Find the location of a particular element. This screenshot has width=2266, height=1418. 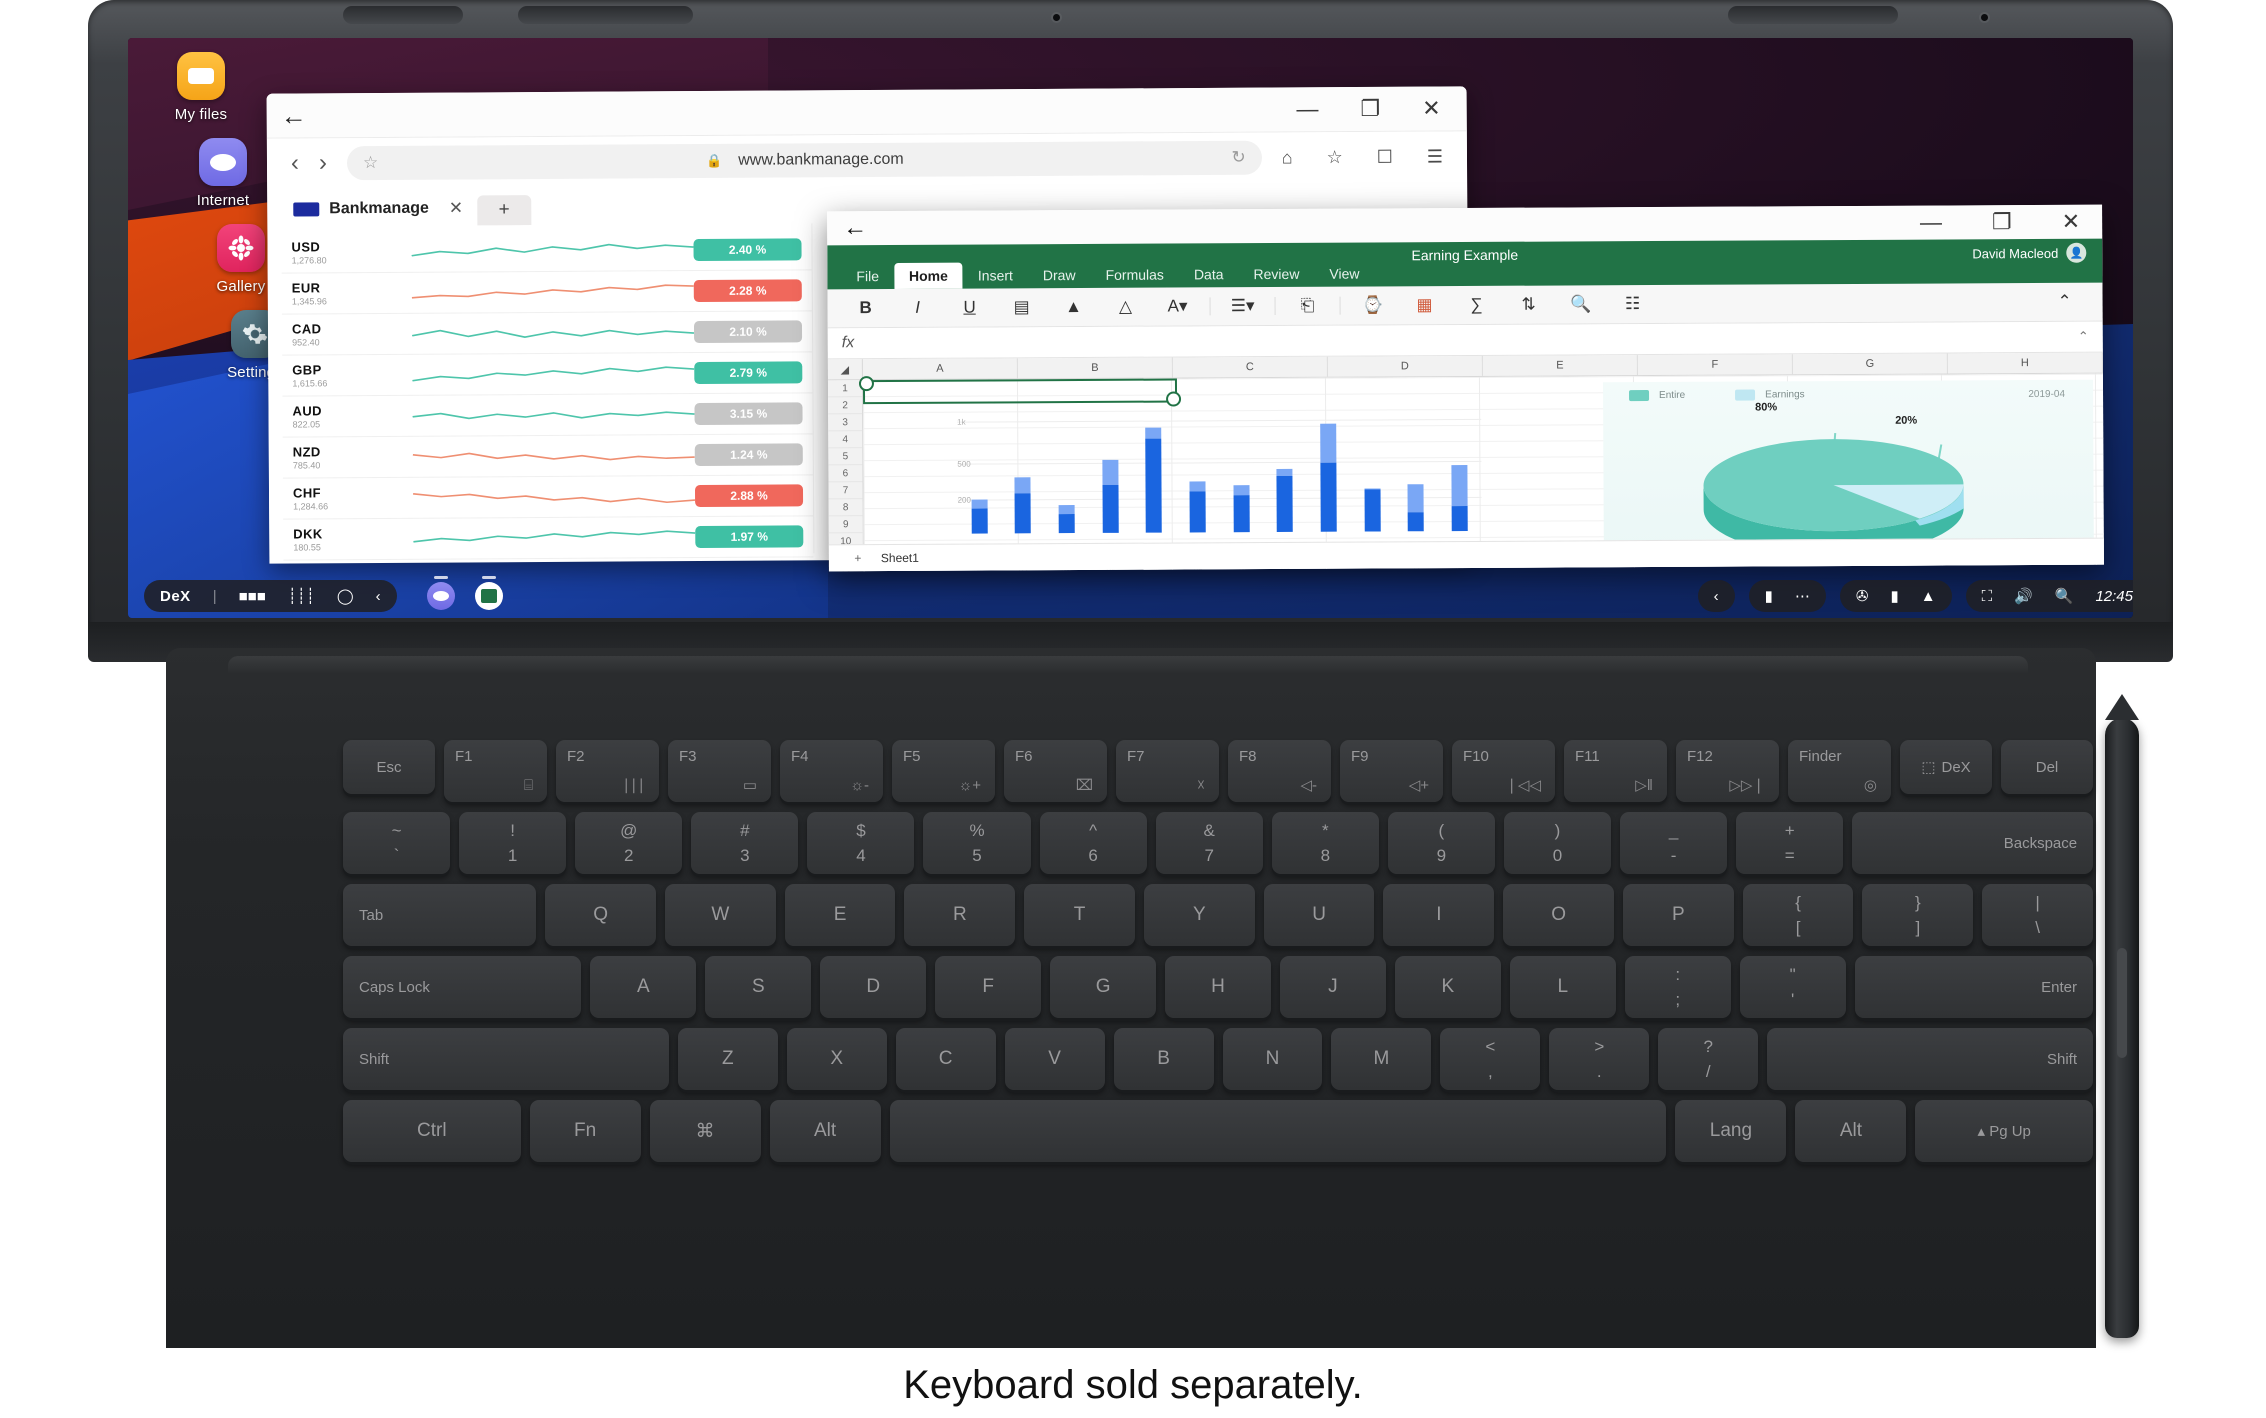

back-arrow-icon: ← is located at coordinates (855, 227).